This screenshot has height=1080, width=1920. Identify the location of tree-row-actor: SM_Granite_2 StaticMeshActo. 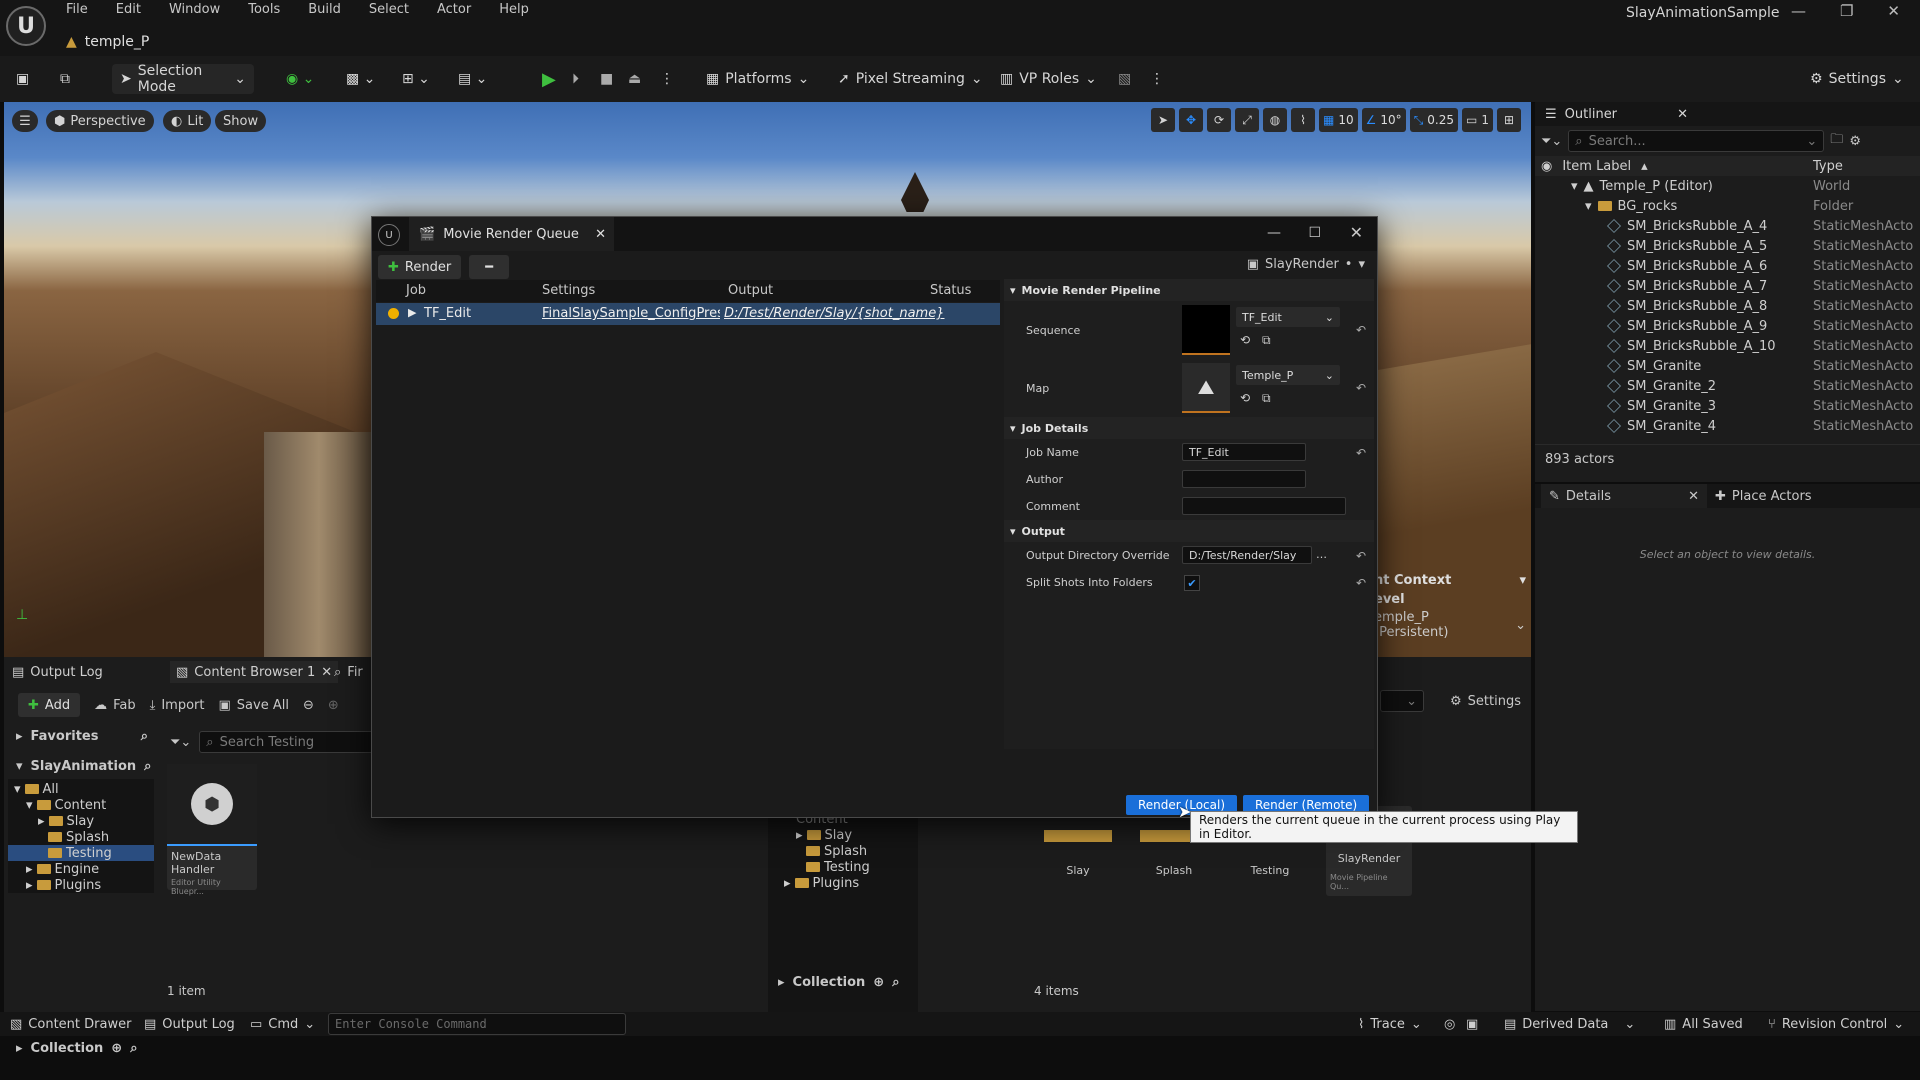
(1727, 386).